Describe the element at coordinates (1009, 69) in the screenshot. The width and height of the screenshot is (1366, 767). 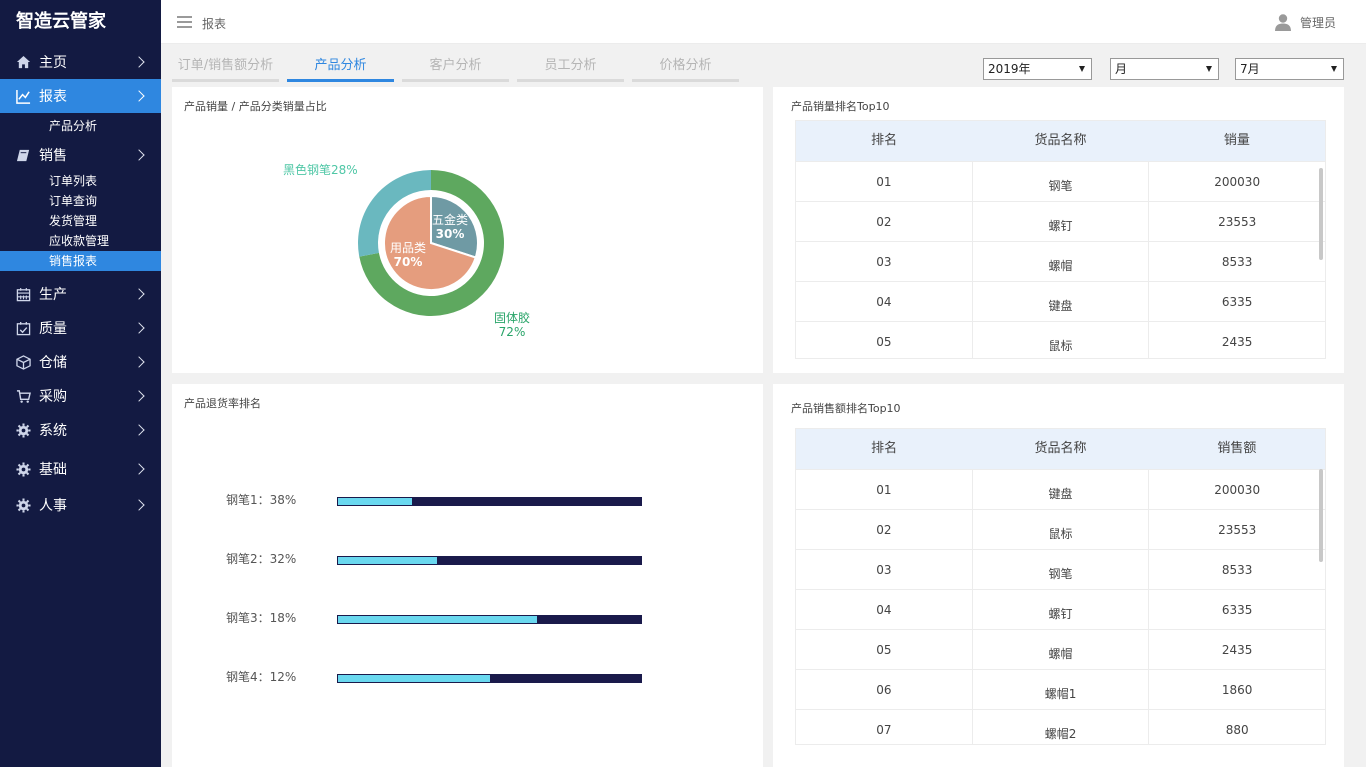
I see `year-select-value: 2019年` at that location.